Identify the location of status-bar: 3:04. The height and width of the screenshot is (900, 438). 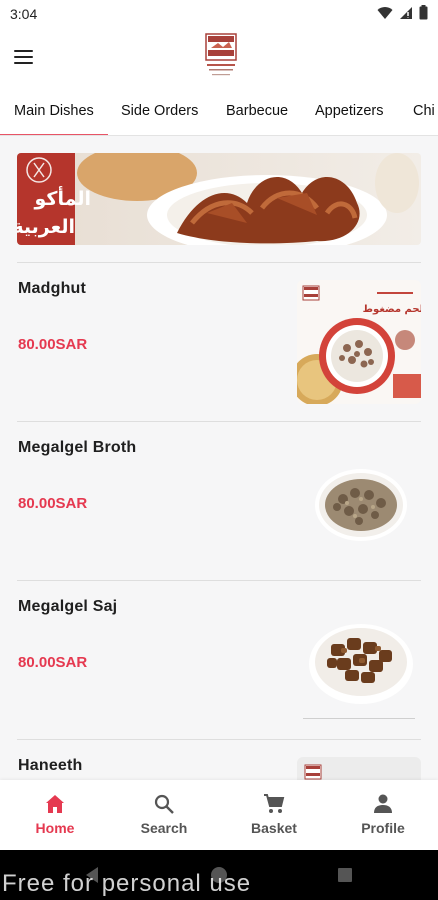
(219, 14).